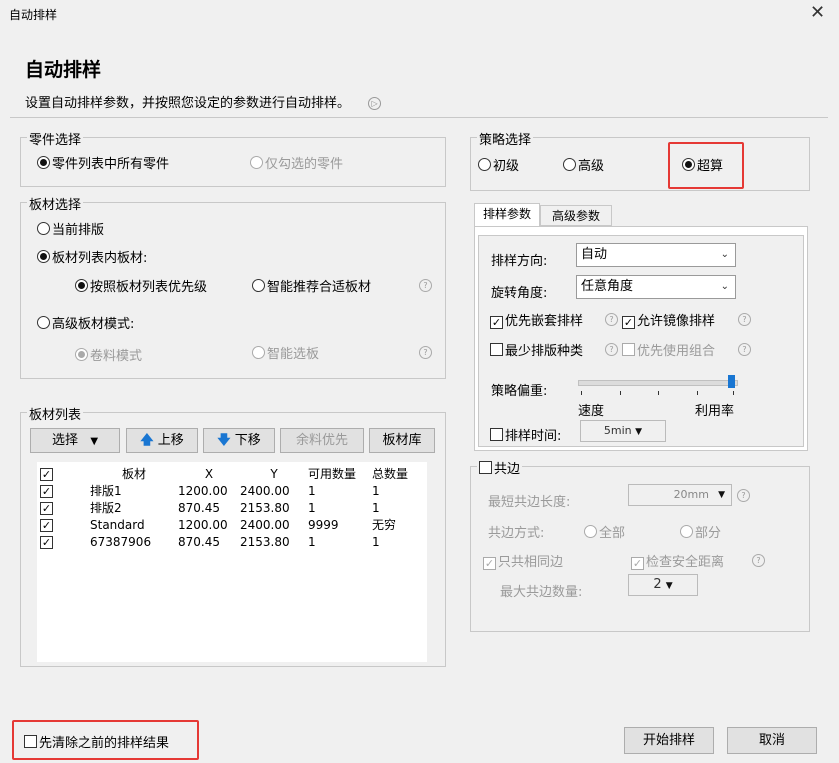 The height and width of the screenshot is (763, 839). Describe the element at coordinates (523, 560) in the screenshot. I see `same-edge-only-checkbox: ✓ 只共相同边` at that location.